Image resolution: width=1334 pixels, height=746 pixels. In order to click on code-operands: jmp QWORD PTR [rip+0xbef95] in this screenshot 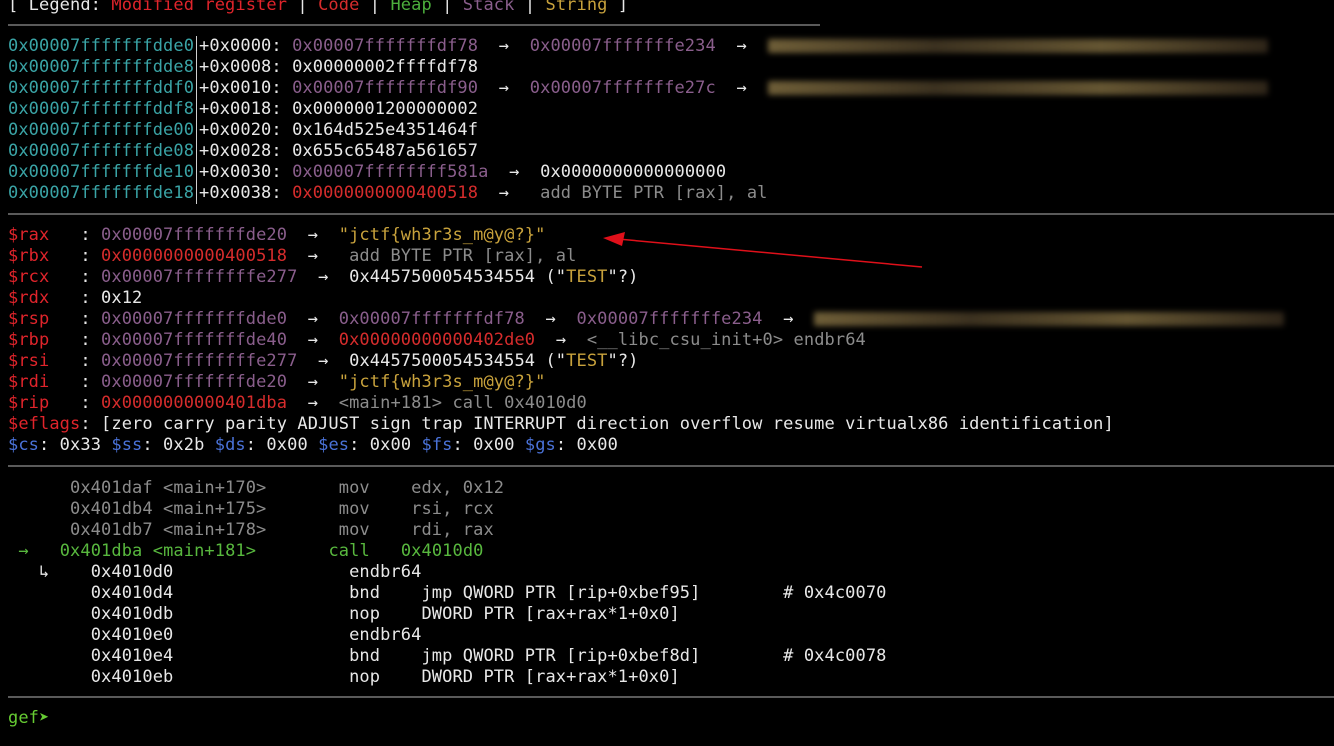, I will do `click(561, 593)`.